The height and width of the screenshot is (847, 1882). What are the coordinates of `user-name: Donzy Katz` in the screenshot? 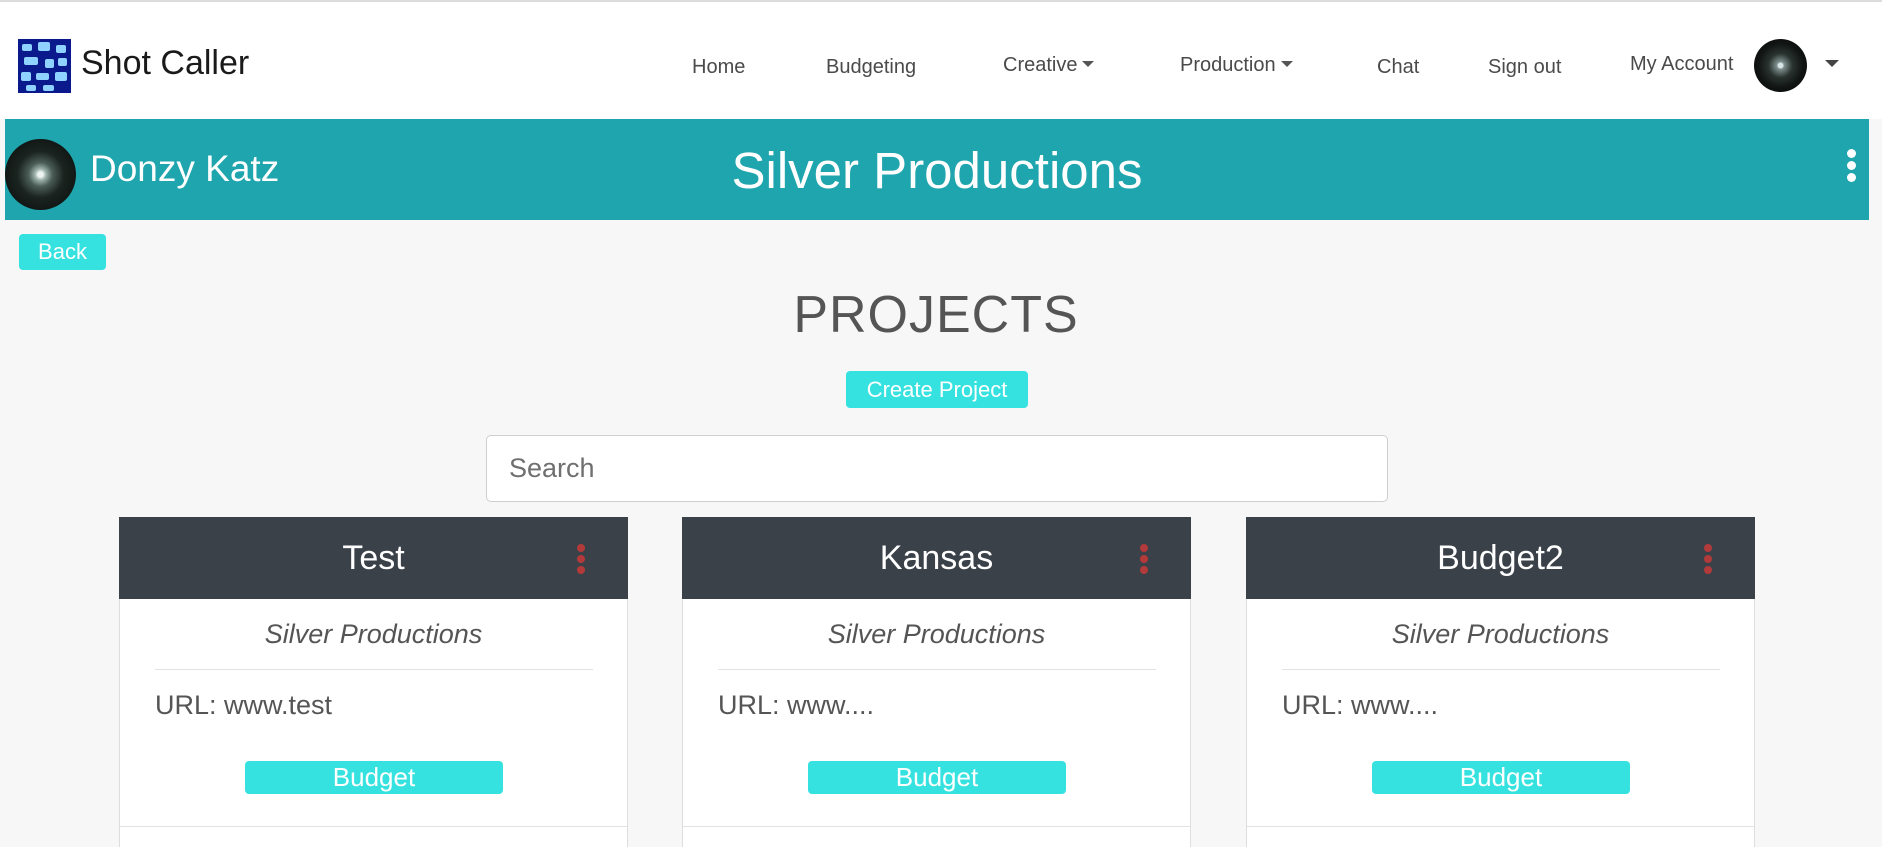 It's located at (184, 169).